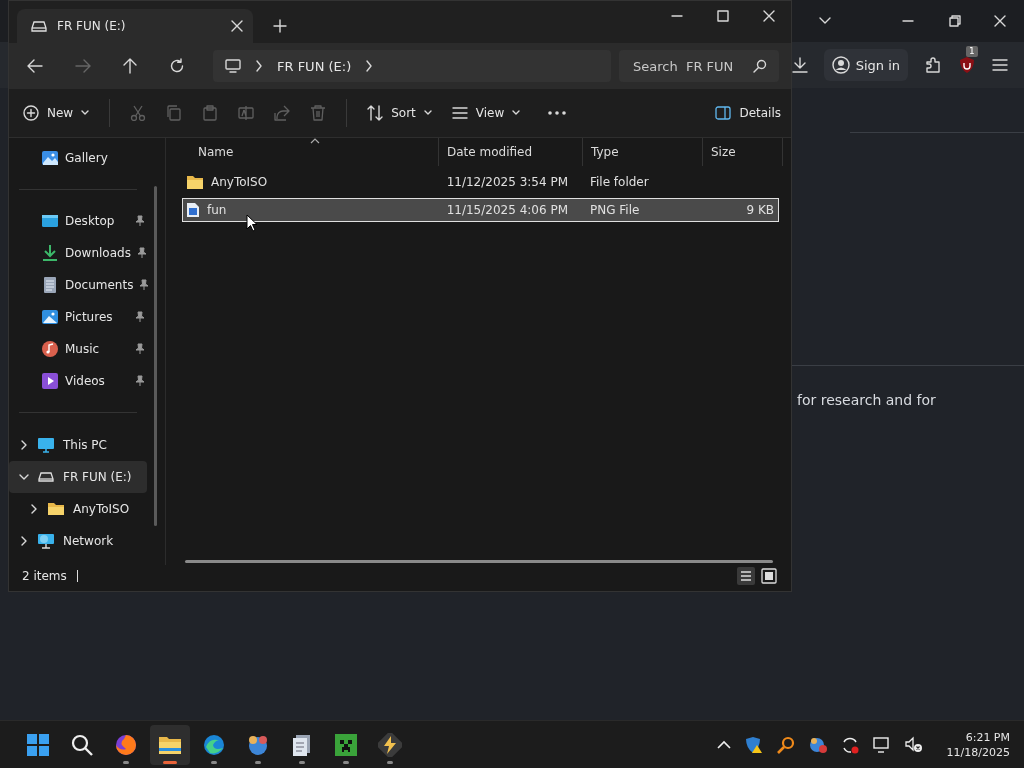 This screenshot has width=1024, height=768. What do you see at coordinates (315, 141) in the screenshot?
I see `sort-caret-icon` at bounding box center [315, 141].